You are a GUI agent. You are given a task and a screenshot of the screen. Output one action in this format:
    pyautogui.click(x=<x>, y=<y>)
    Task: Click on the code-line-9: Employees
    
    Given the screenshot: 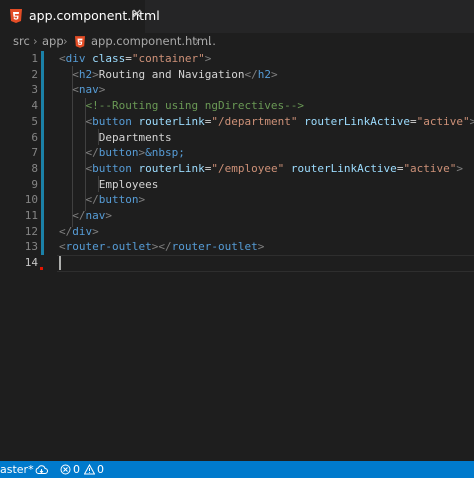 What is the action you would take?
    pyautogui.click(x=128, y=184)
    